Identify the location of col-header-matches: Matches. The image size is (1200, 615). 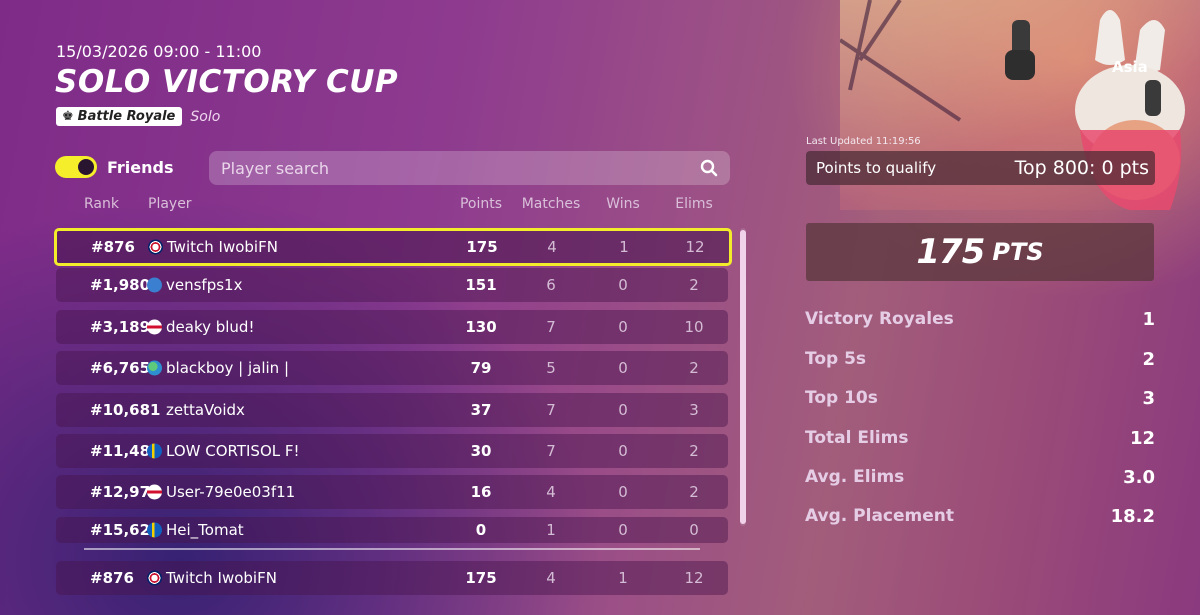
(551, 204).